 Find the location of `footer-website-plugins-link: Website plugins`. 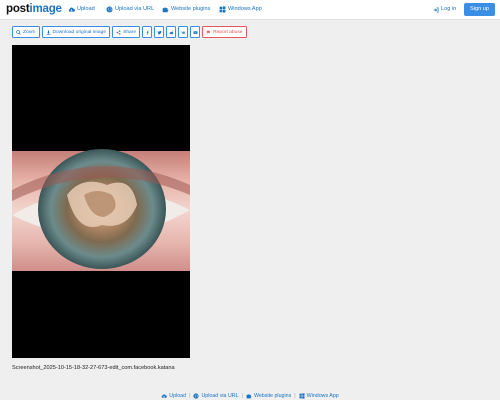

footer-website-plugins-link: Website plugins is located at coordinates (268, 396).